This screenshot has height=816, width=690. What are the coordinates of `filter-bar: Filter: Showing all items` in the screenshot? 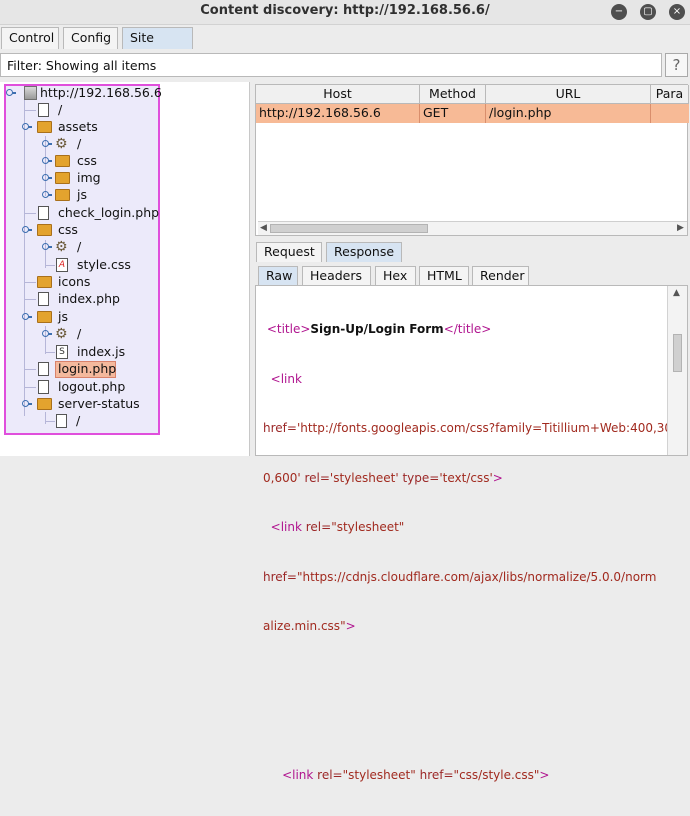 It's located at (331, 65).